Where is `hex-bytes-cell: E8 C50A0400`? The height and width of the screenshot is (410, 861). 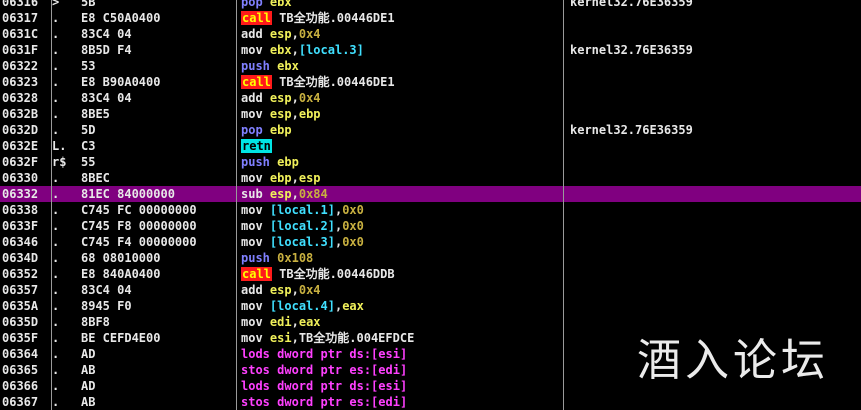 hex-bytes-cell: E8 C50A0400 is located at coordinates (121, 18).